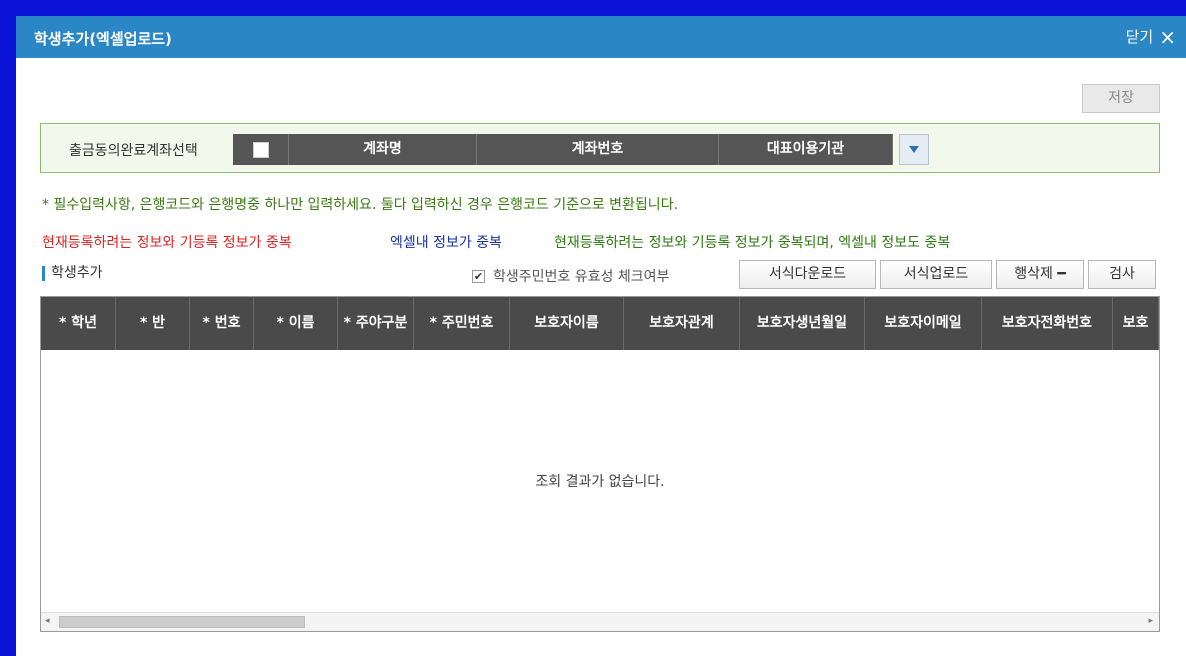 Image resolution: width=1186 pixels, height=656 pixels. Describe the element at coordinates (72, 273) in the screenshot. I see `section-title: 학생추가` at that location.